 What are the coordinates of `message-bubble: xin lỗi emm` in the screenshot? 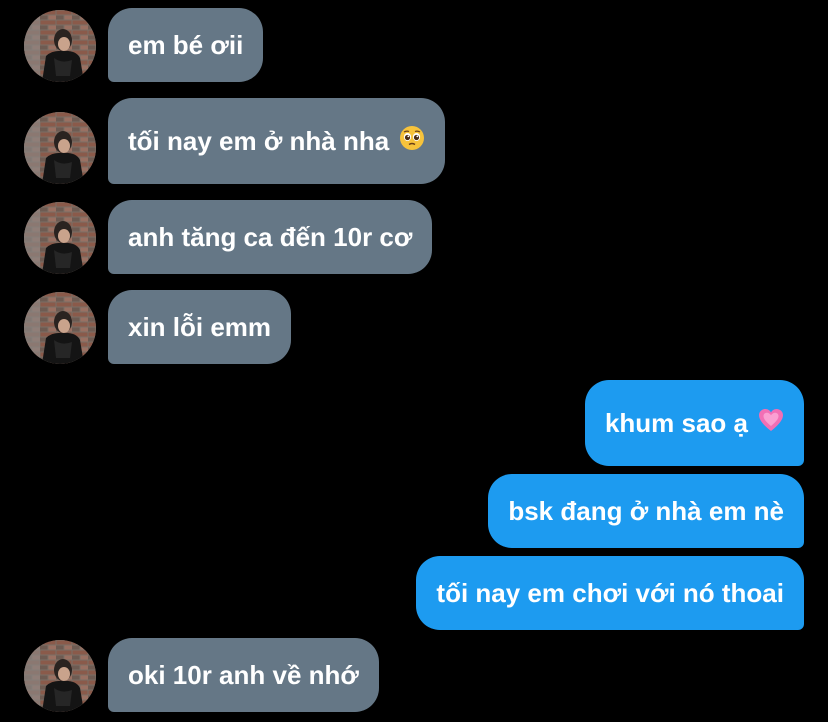 It's located at (200, 327).